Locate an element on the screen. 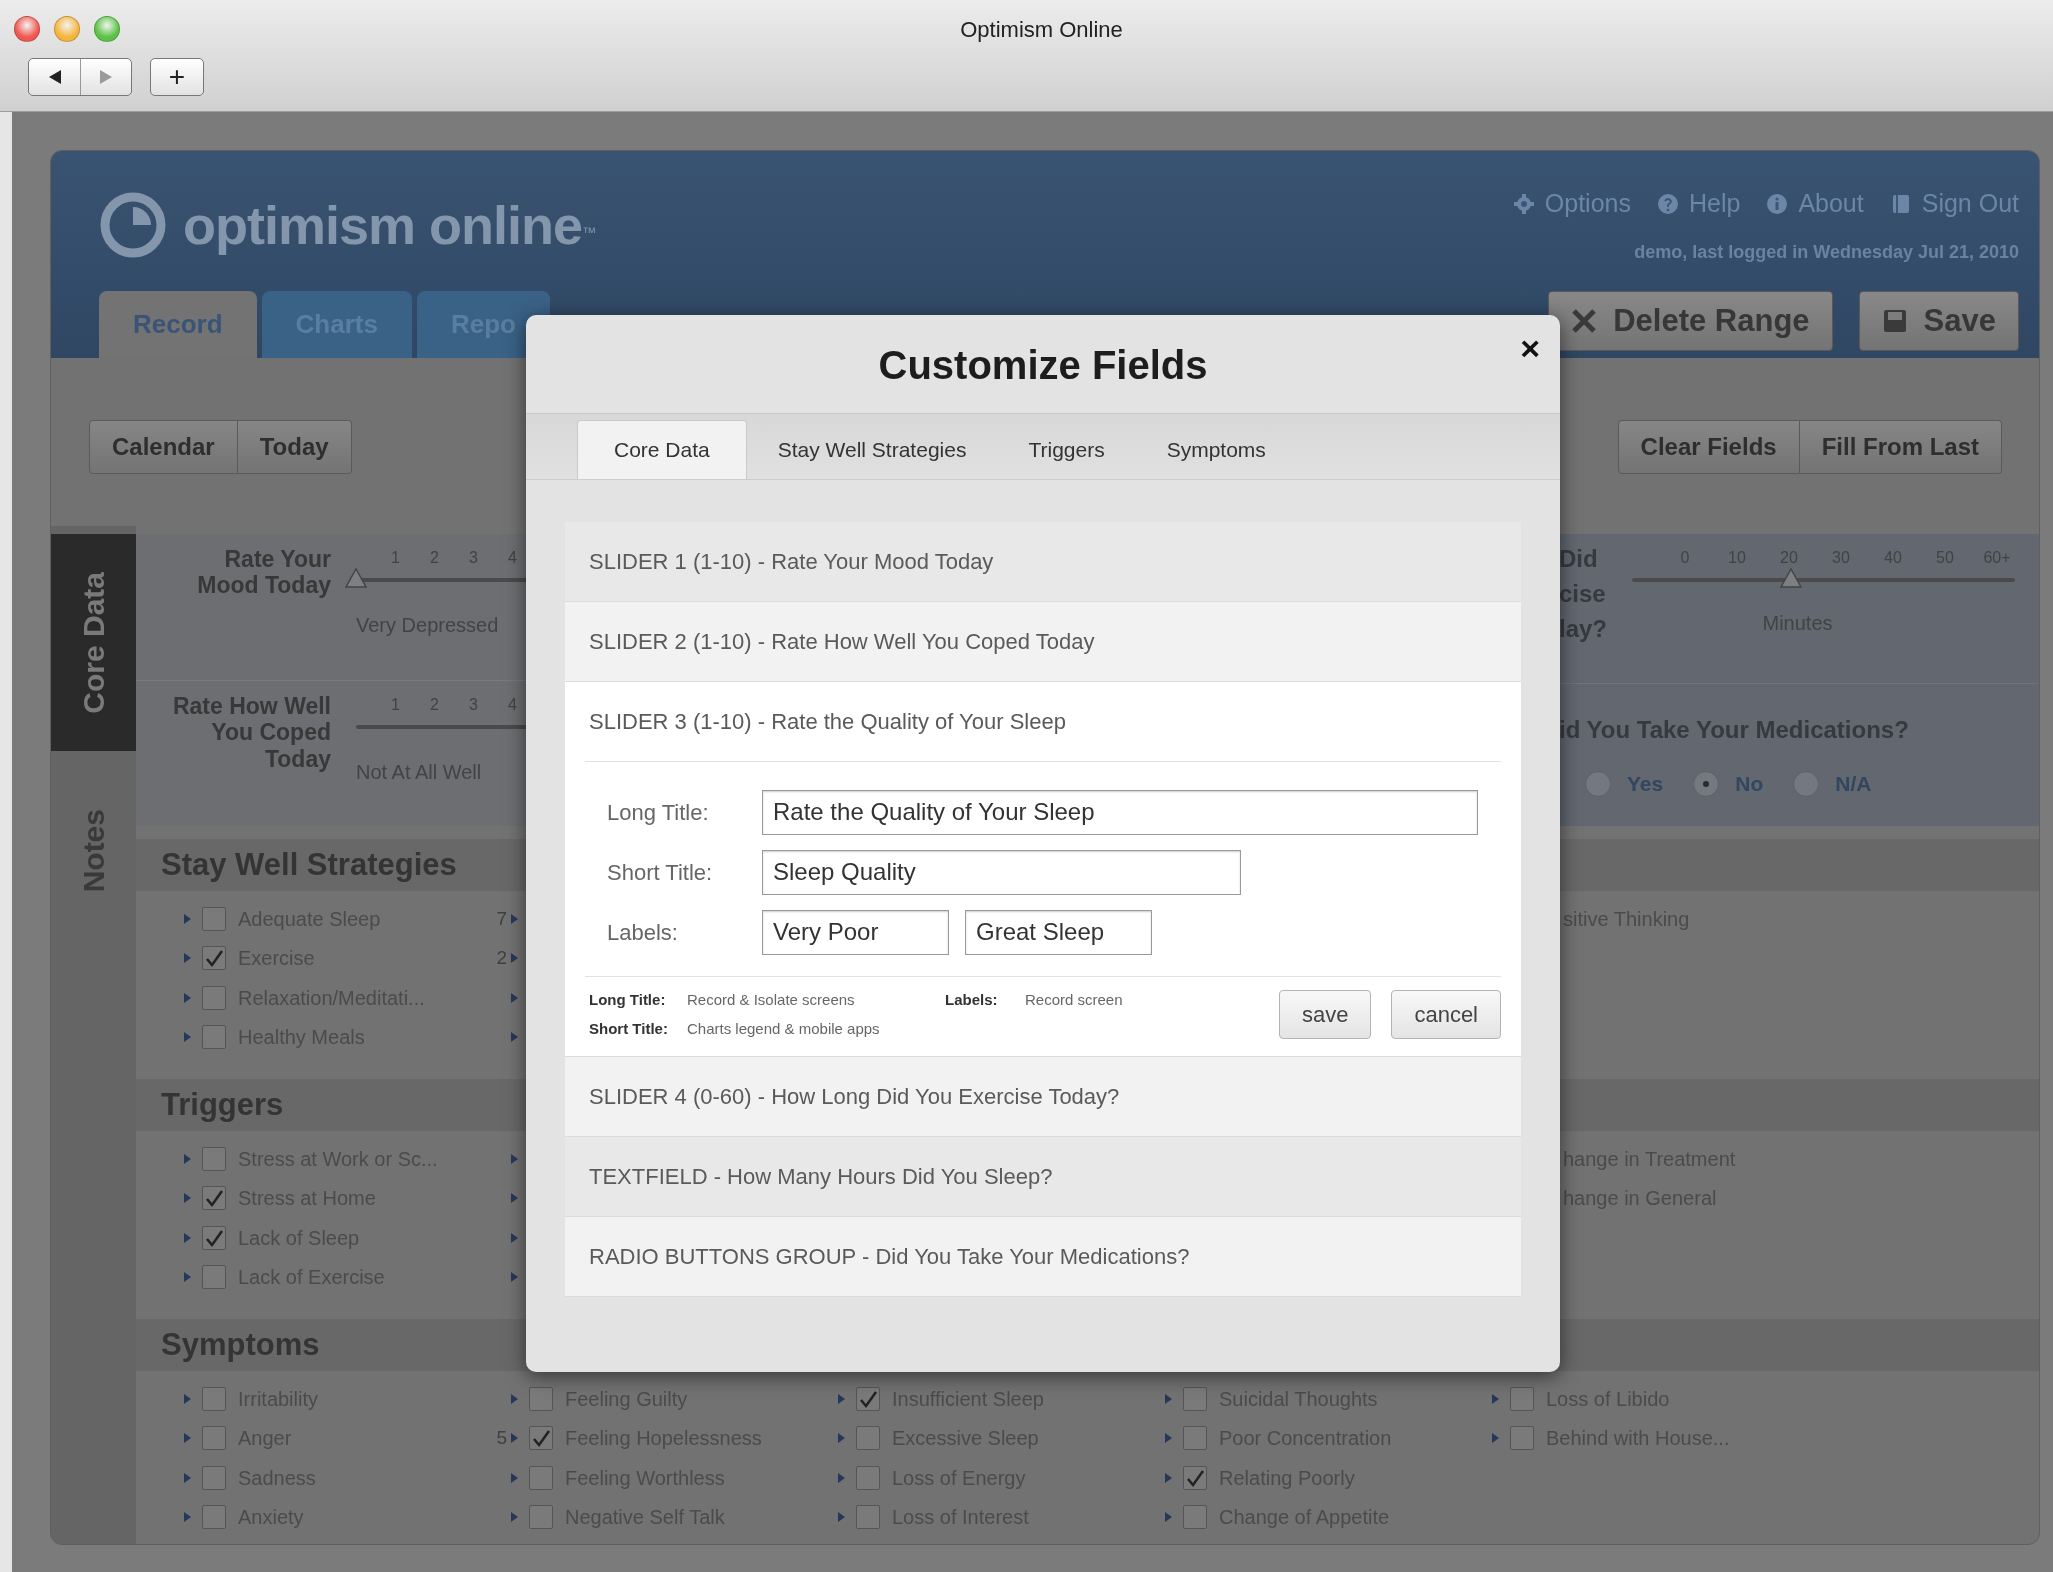 Image resolution: width=2053 pixels, height=1572 pixels. dialog-tab: Core Data is located at coordinates (662, 449).